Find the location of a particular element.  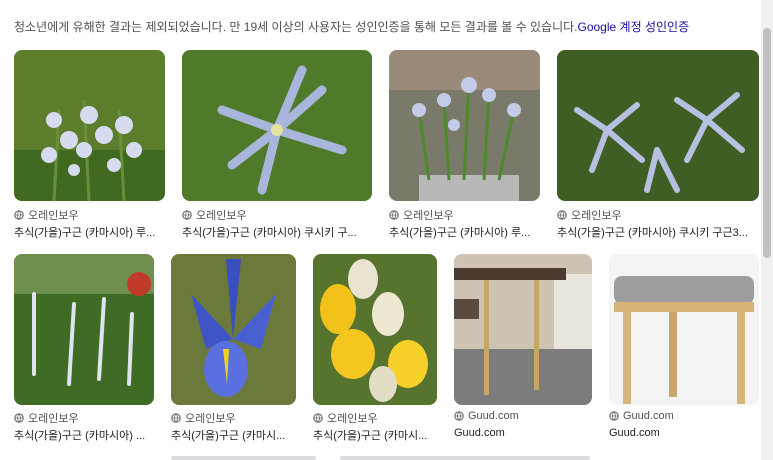

wooden-table-photo is located at coordinates (523, 329).